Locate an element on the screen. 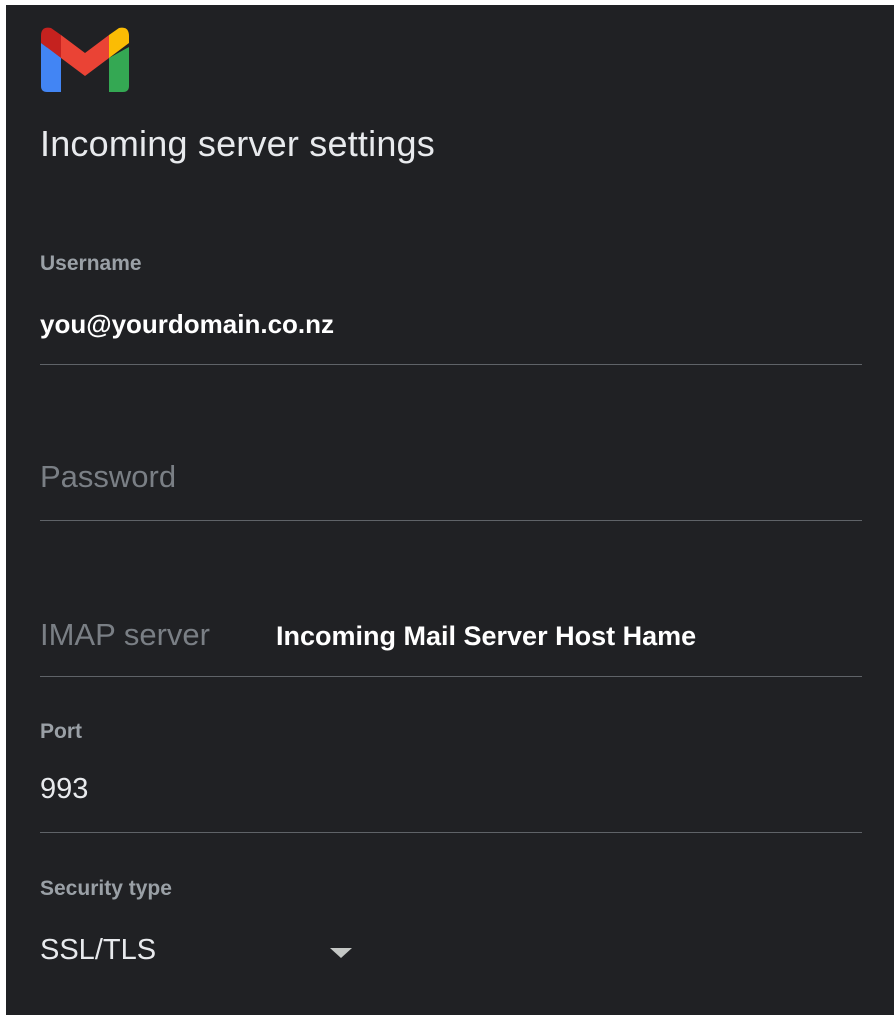 This screenshot has width=894, height=1015. imap-server-placeholder: IMAP server is located at coordinates (125, 634).